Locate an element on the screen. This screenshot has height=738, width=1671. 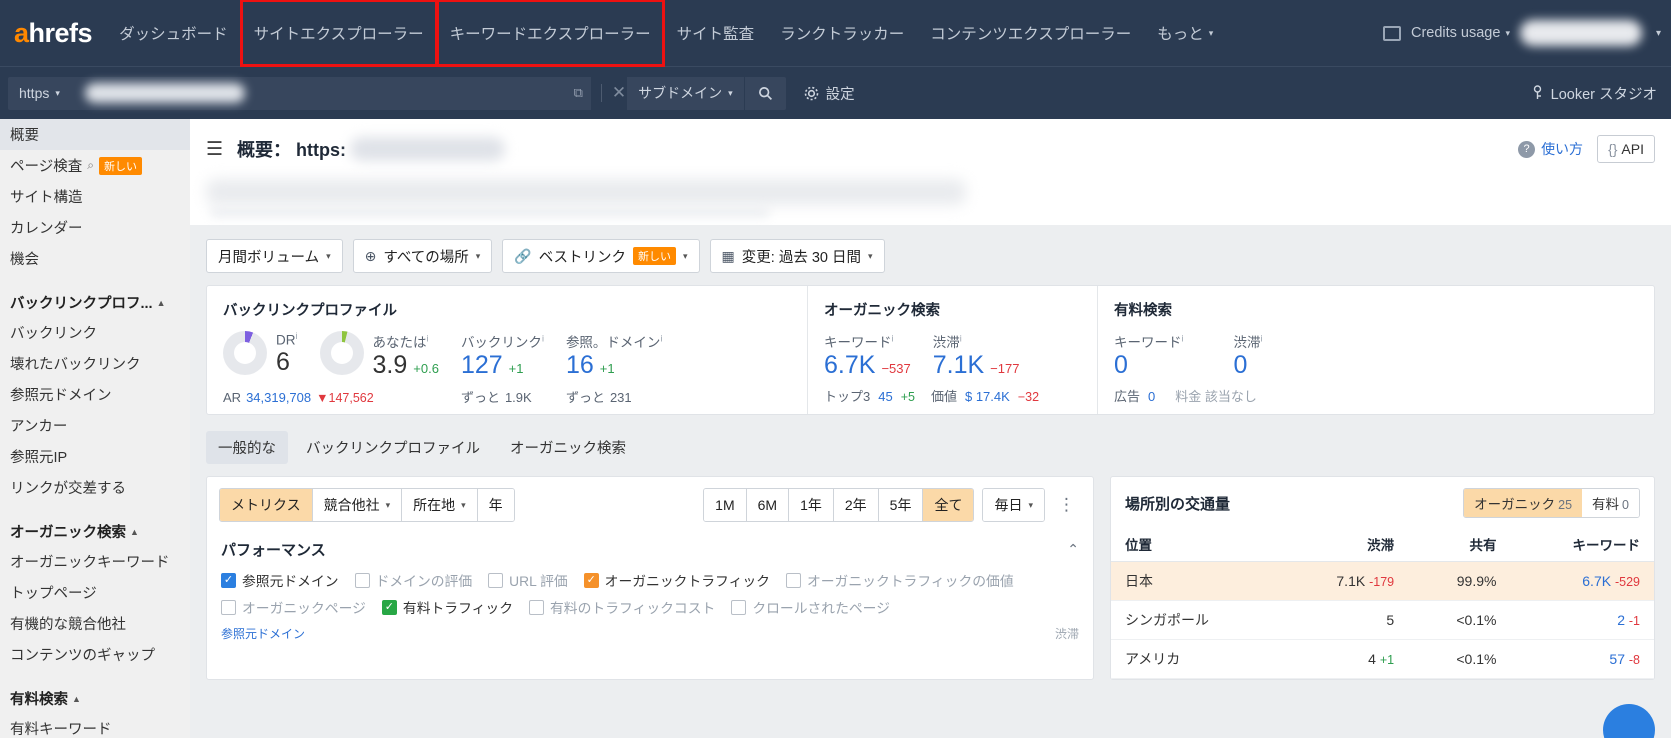
chart-control-2: 所在地 ▾ is located at coordinates (440, 505).